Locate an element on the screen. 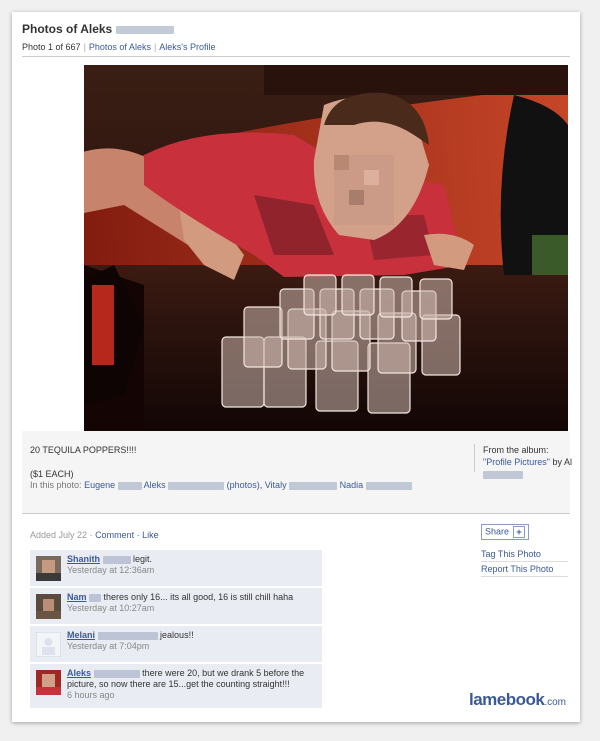 The width and height of the screenshot is (600, 741). redacted-surname is located at coordinates (144, 29).